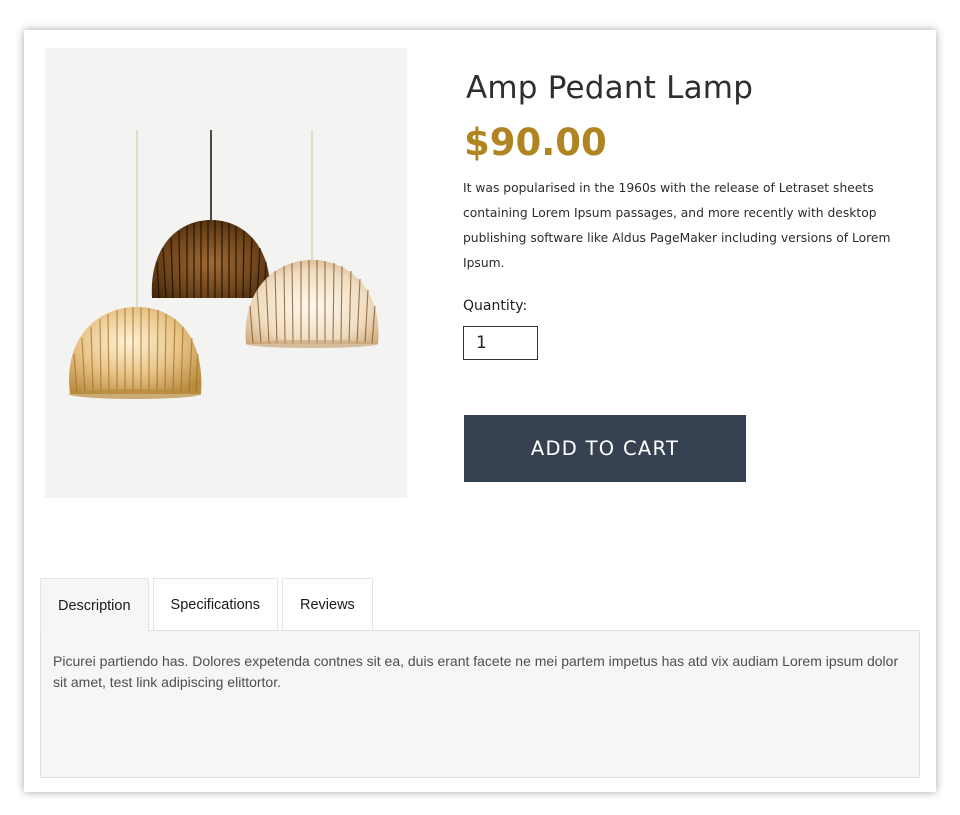  I want to click on product-title: Amp Pedant Lamp, so click(610, 88).